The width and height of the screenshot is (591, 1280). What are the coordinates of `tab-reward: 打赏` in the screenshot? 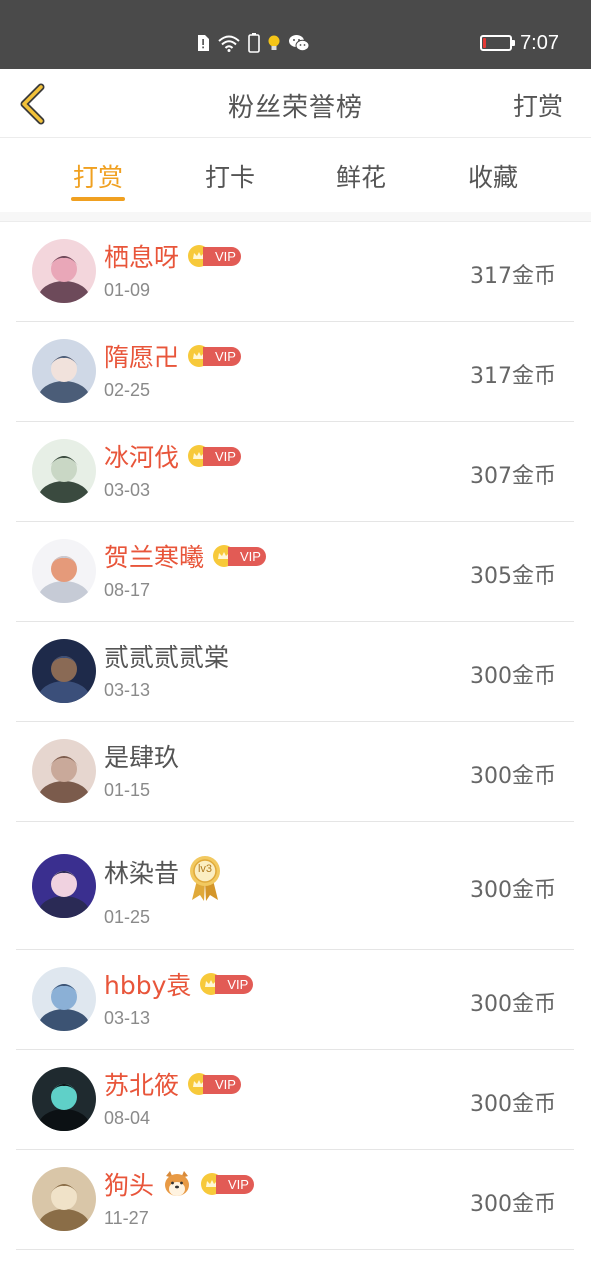 It's located at (98, 176).